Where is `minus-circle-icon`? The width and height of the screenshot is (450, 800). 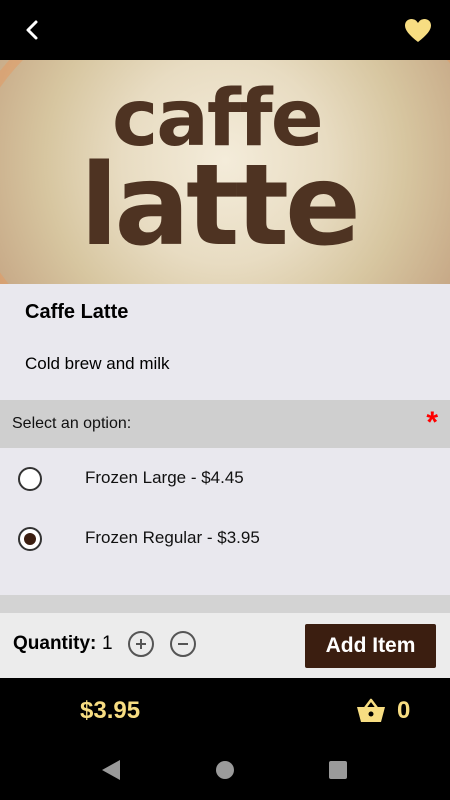
minus-circle-icon is located at coordinates (183, 644).